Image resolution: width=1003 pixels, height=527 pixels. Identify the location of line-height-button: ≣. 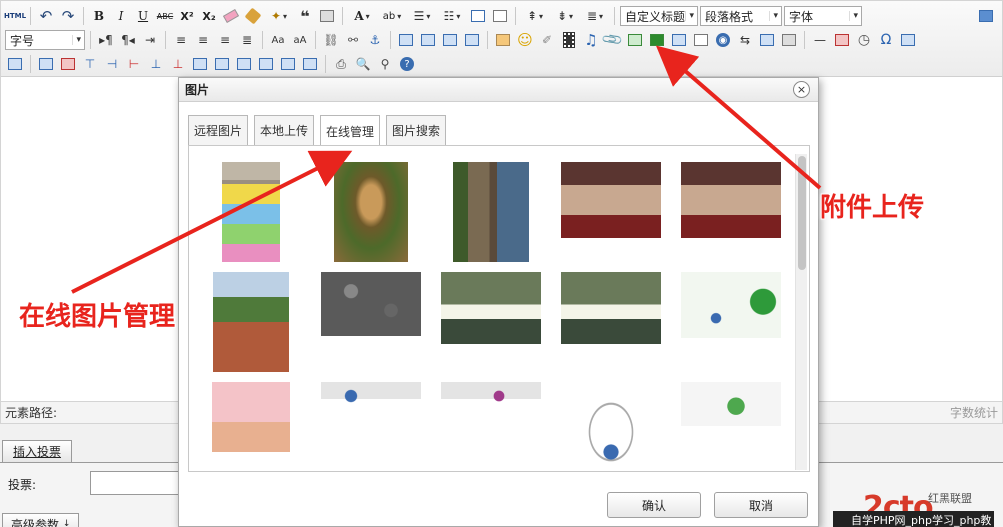
(595, 16).